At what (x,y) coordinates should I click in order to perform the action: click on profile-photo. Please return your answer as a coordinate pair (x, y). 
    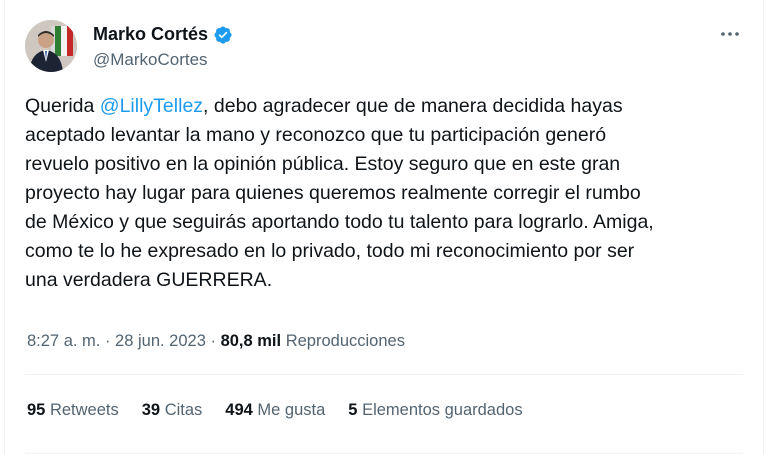
    Looking at the image, I should click on (51, 46).